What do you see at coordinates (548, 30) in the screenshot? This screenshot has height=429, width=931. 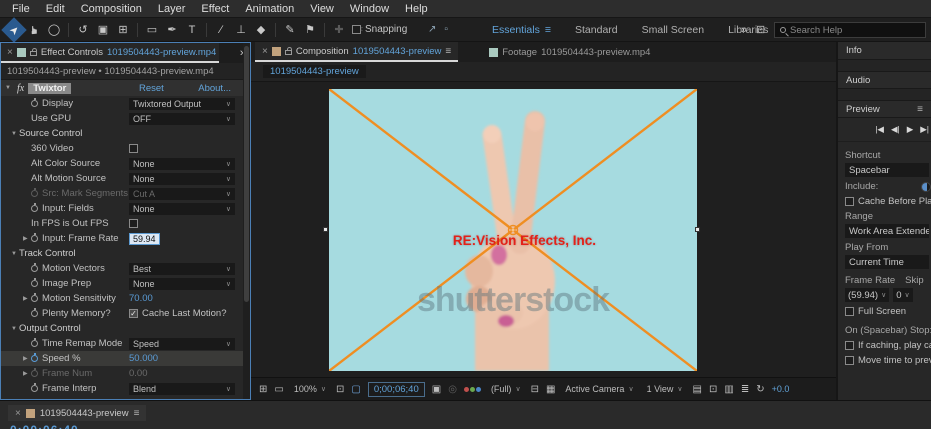 I see `workspace-menu-icon: ≡` at bounding box center [548, 30].